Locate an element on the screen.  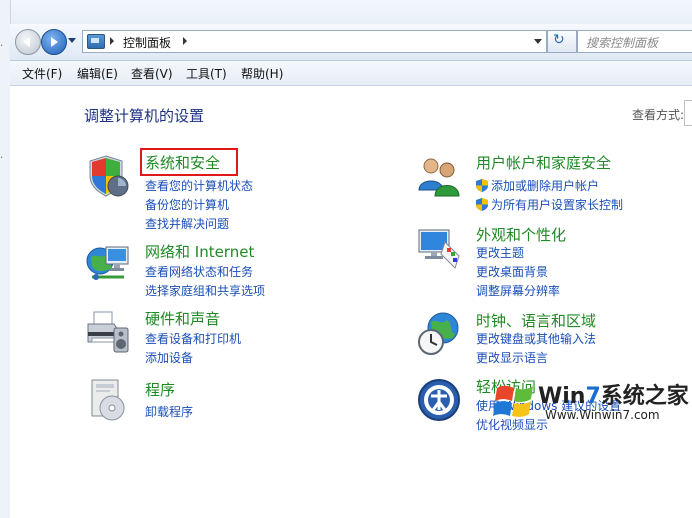
navigation-bar: 控制面板 ↻ 搜索控制面板 is located at coordinates (351, 42).